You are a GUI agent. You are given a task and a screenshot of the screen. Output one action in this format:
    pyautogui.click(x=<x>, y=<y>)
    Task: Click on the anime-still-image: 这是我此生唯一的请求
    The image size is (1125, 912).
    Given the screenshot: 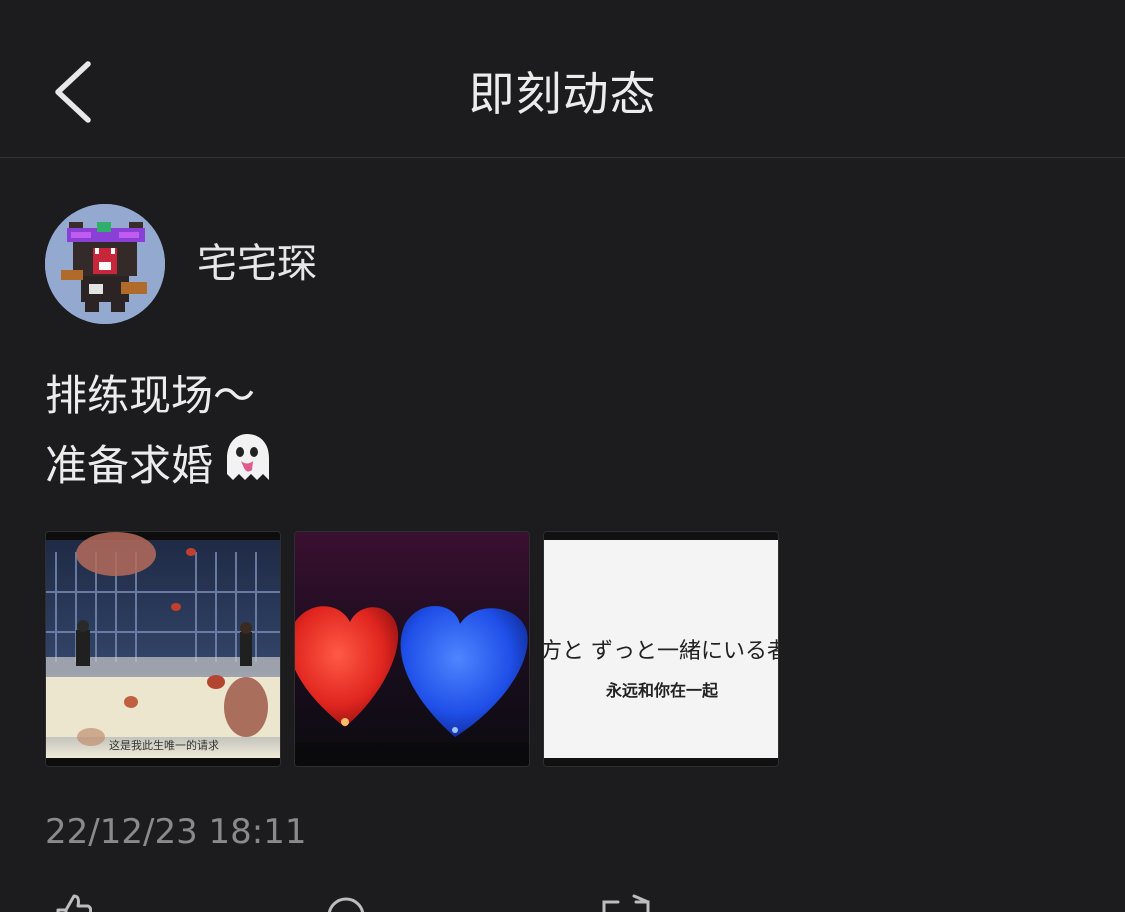 What is the action you would take?
    pyautogui.click(x=163, y=649)
    